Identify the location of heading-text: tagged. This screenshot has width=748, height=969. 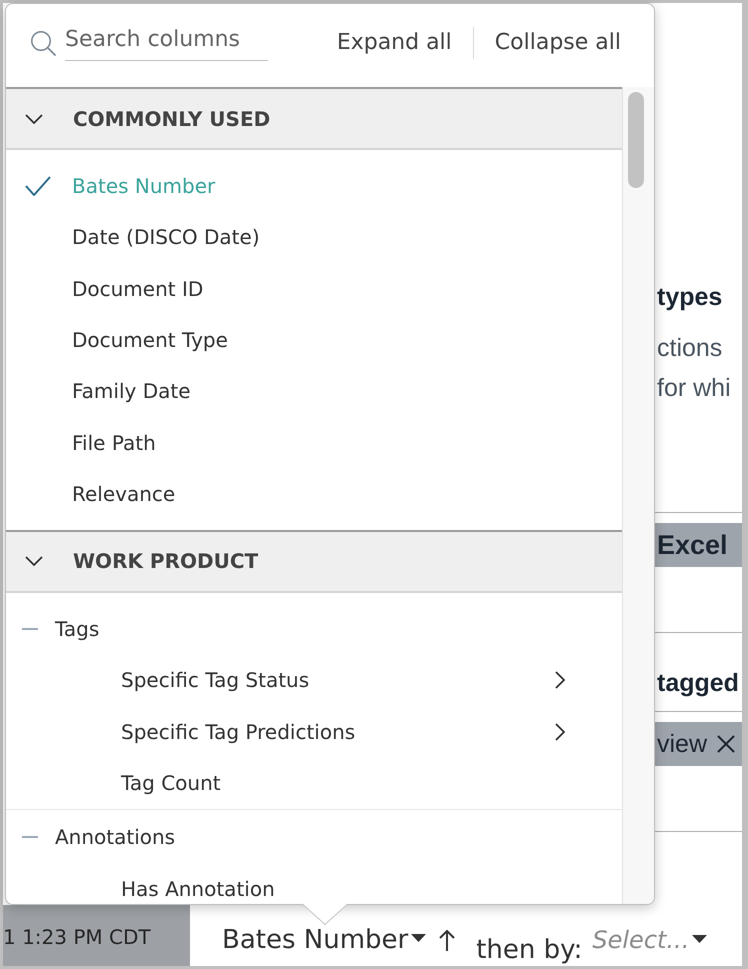
(698, 683).